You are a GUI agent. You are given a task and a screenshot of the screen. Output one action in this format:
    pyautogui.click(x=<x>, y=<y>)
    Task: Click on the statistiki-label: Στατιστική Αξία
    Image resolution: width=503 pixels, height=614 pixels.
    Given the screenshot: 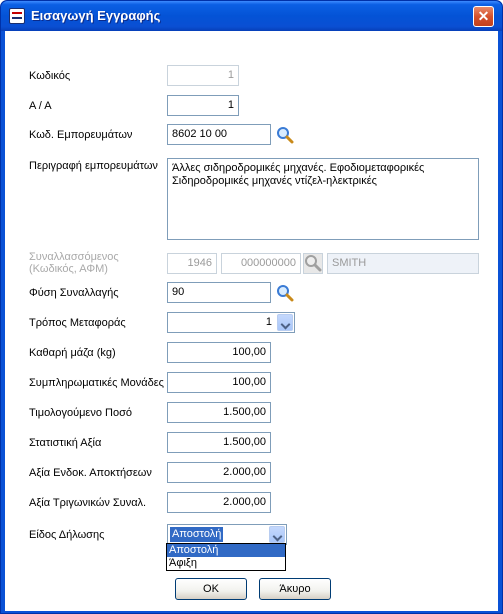 What is the action you would take?
    pyautogui.click(x=65, y=443)
    